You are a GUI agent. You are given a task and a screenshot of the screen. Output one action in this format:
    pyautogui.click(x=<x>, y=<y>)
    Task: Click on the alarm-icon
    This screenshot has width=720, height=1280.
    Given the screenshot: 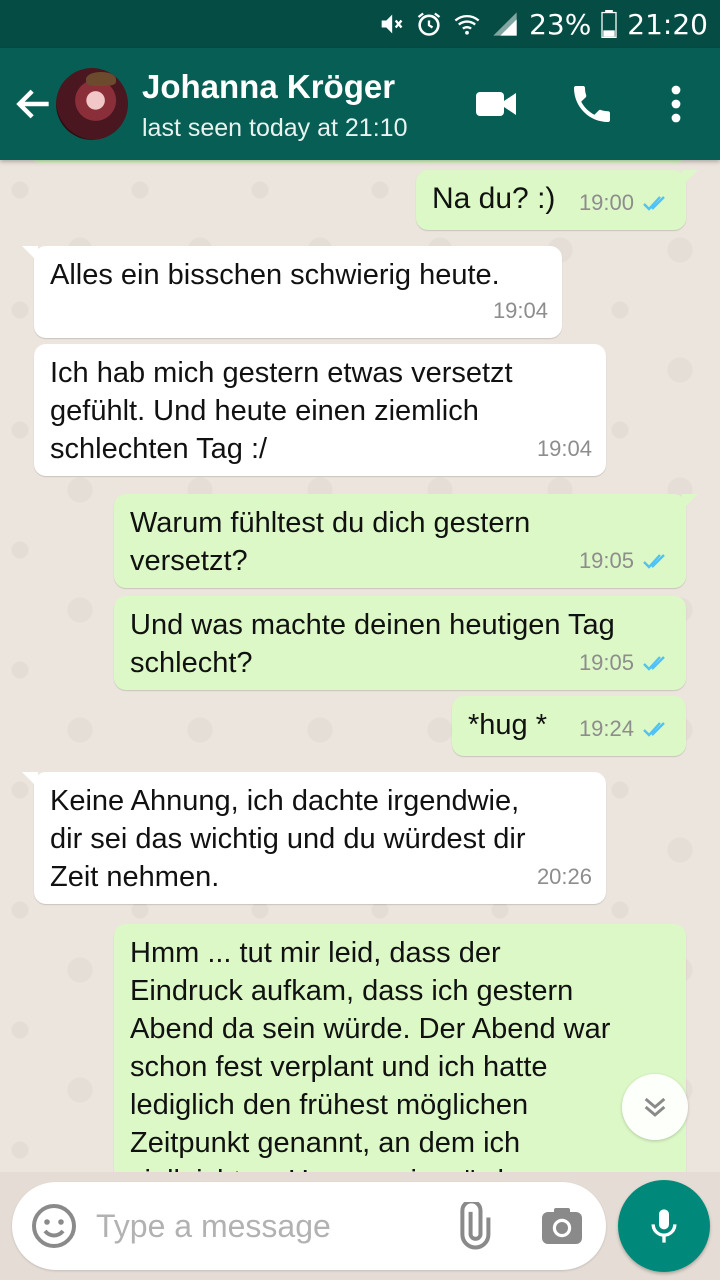 What is the action you would take?
    pyautogui.click(x=429, y=24)
    